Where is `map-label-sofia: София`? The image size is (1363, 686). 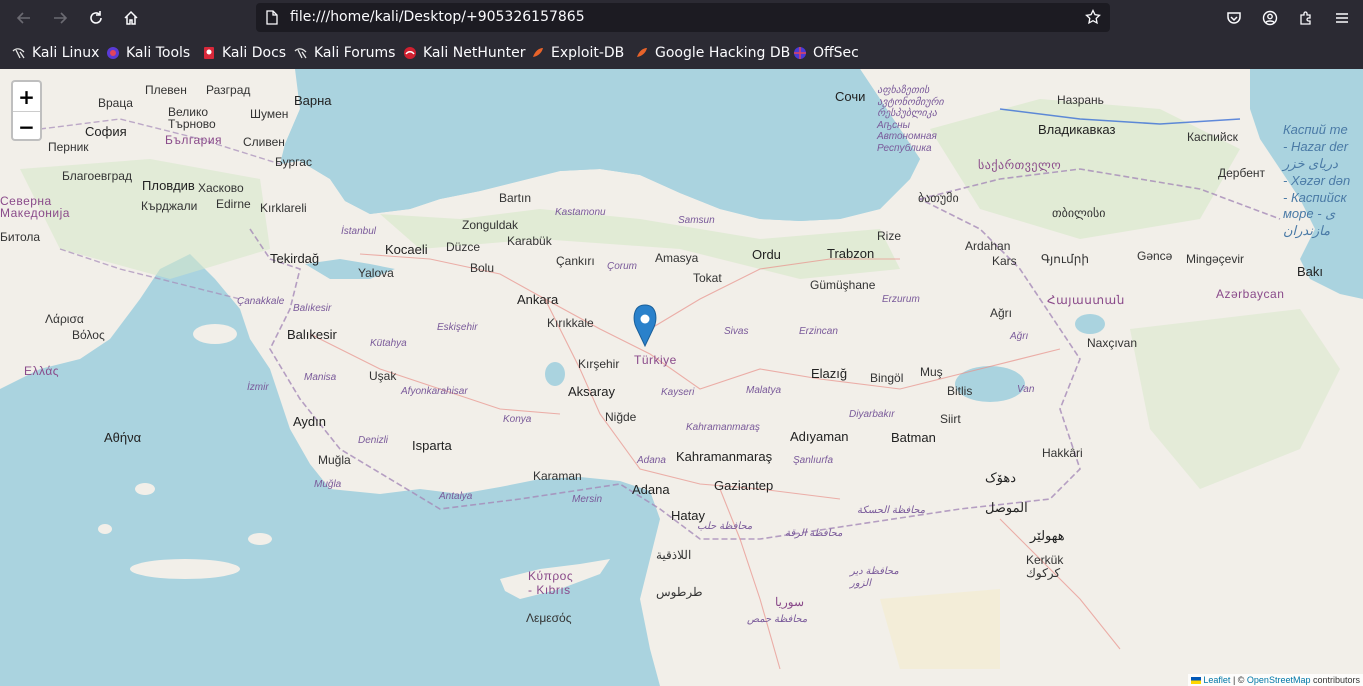 map-label-sofia: София is located at coordinates (106, 131).